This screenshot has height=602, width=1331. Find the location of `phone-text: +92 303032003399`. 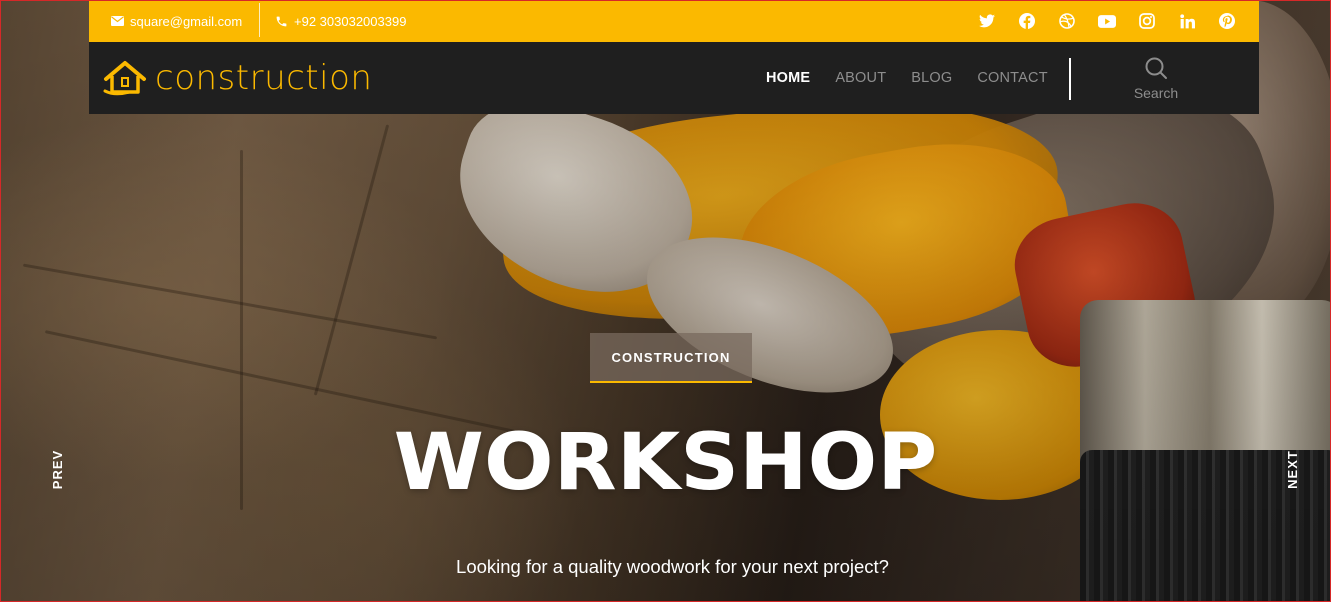

phone-text: +92 303032003399 is located at coordinates (350, 21).